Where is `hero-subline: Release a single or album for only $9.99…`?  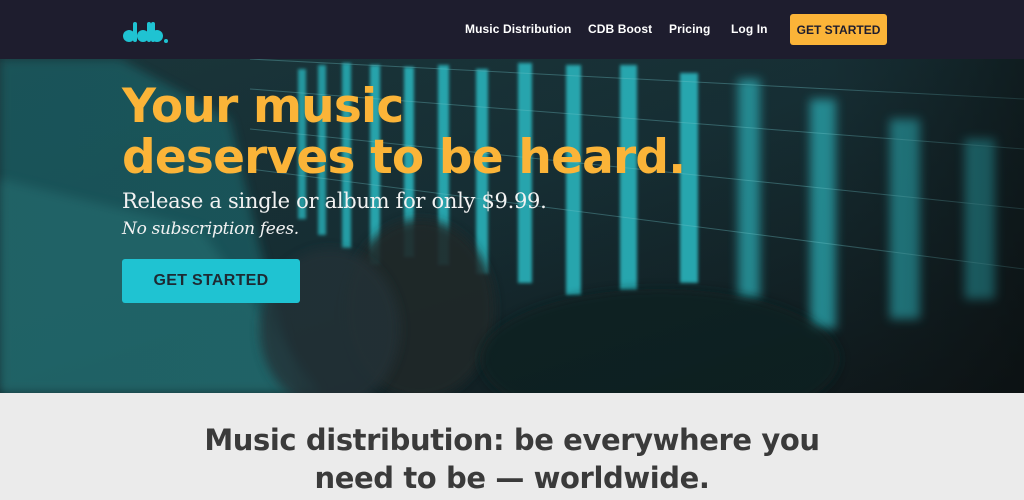
hero-subline: Release a single or album for only $9.99… is located at coordinates (334, 201).